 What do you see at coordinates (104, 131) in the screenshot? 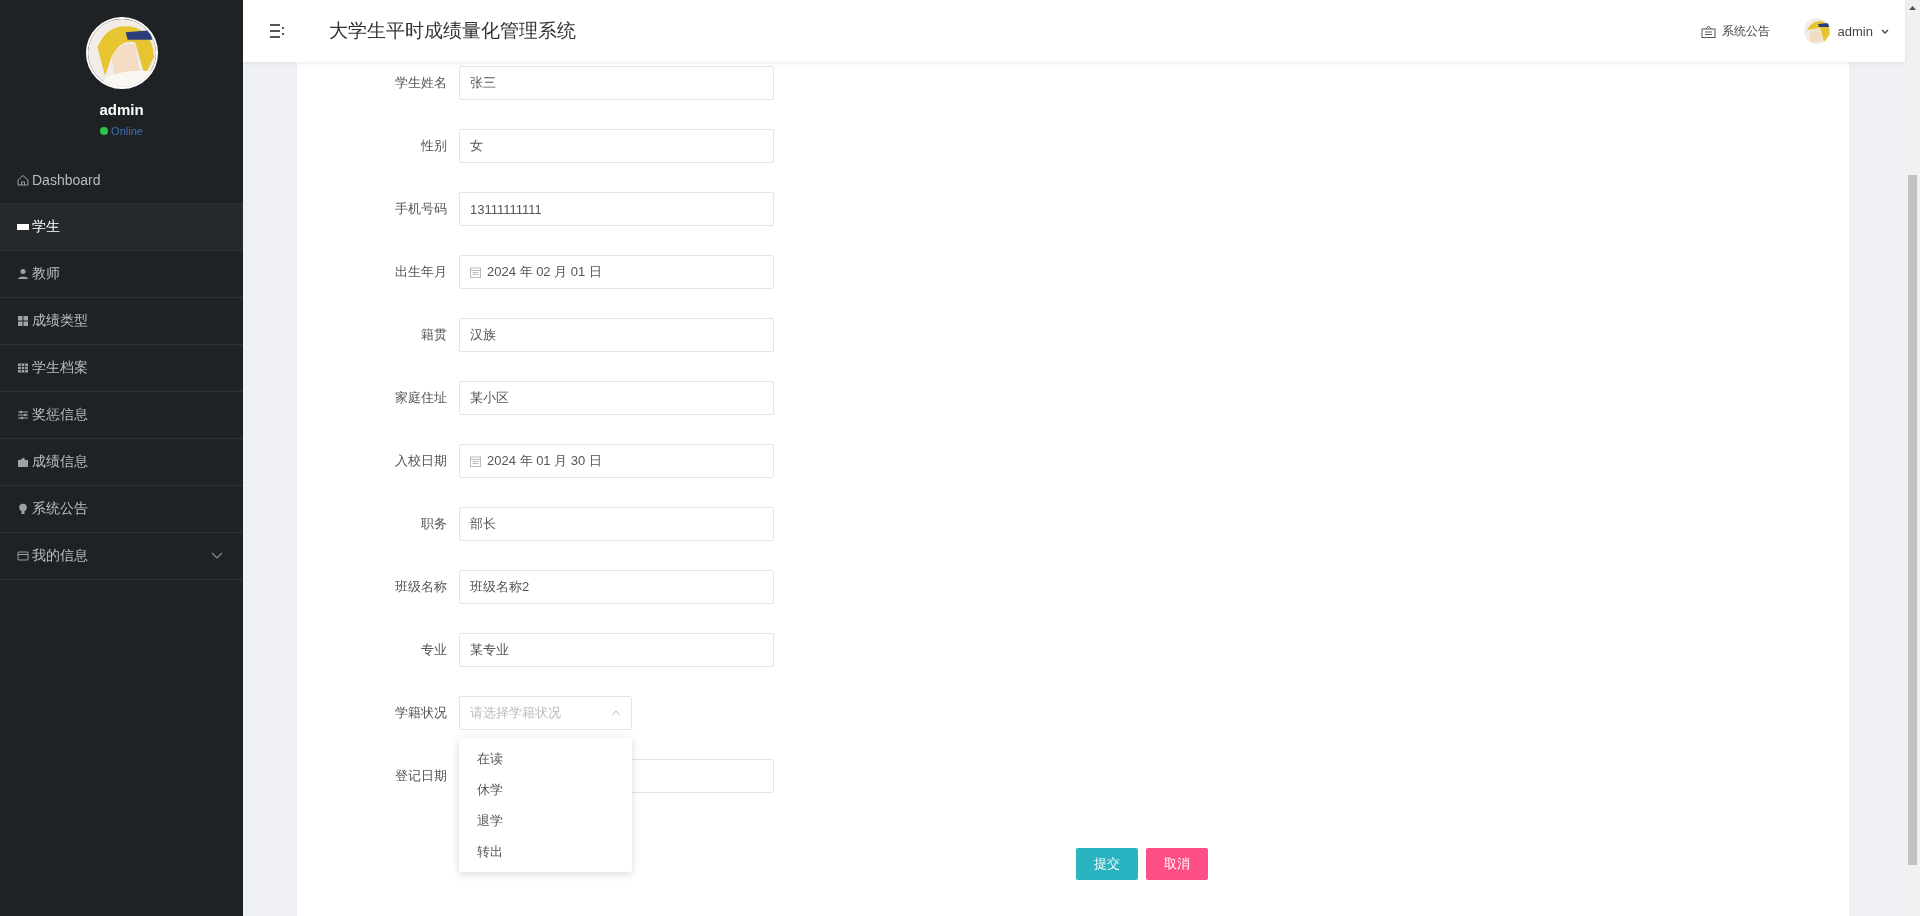
I see `status-dot` at bounding box center [104, 131].